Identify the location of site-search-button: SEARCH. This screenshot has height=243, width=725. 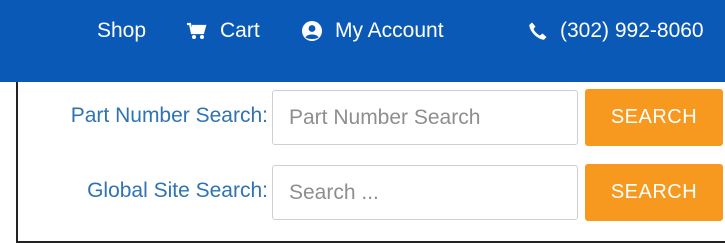
(654, 192).